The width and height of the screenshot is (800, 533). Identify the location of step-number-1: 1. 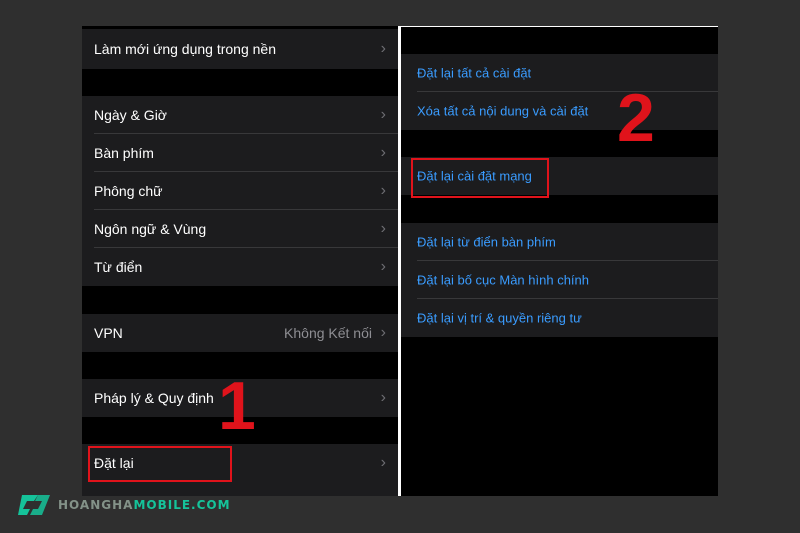
(237, 406).